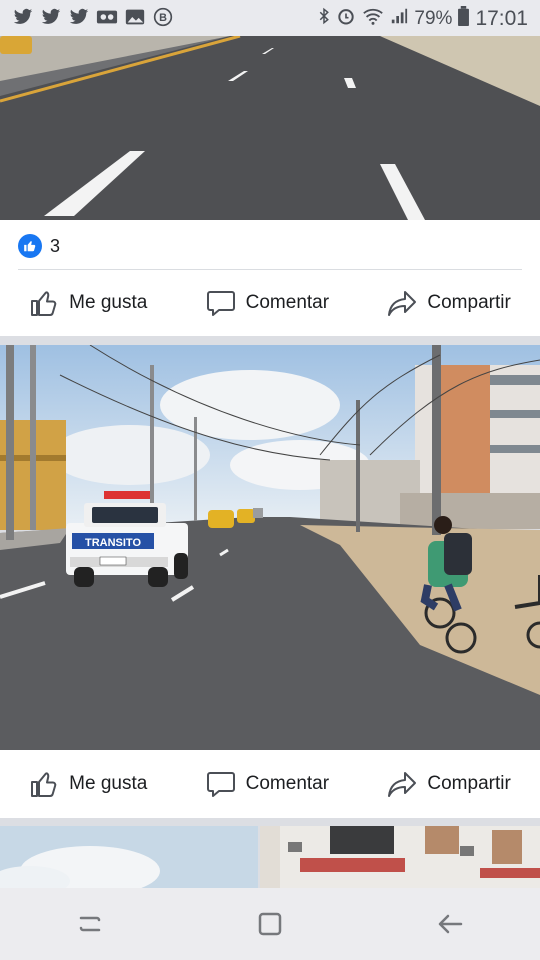 The height and width of the screenshot is (960, 540). I want to click on b-circle-icon: B, so click(163, 17).